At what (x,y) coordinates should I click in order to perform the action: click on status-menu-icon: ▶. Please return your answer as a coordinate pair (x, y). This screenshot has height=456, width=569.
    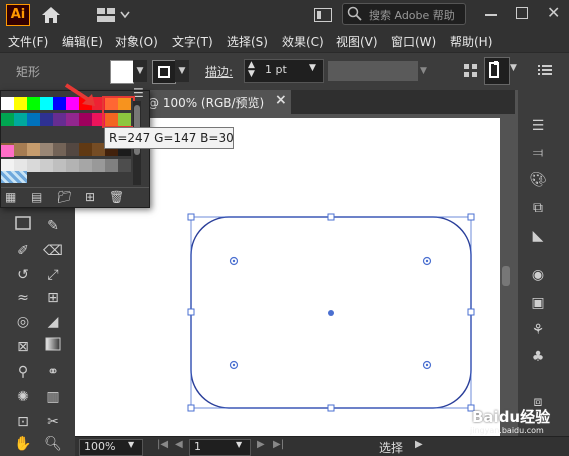
    Looking at the image, I should click on (419, 444).